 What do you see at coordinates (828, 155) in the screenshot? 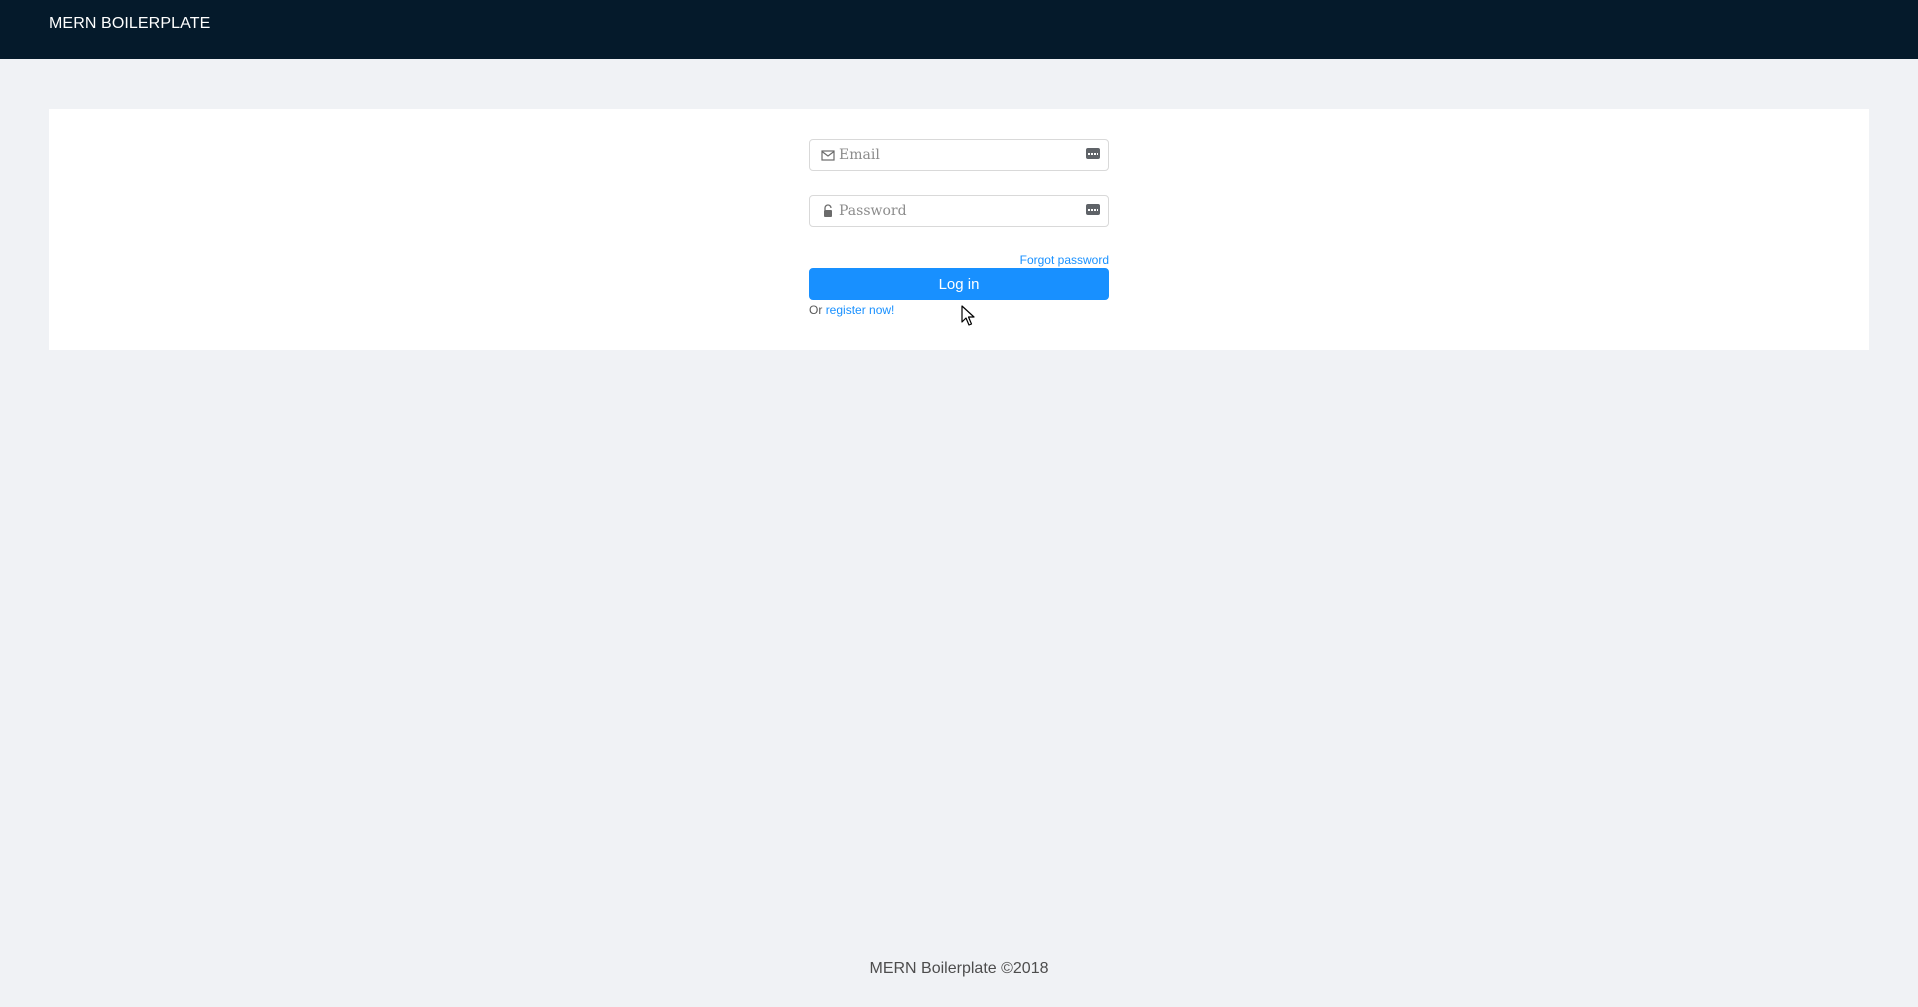
I see `mail-icon` at bounding box center [828, 155].